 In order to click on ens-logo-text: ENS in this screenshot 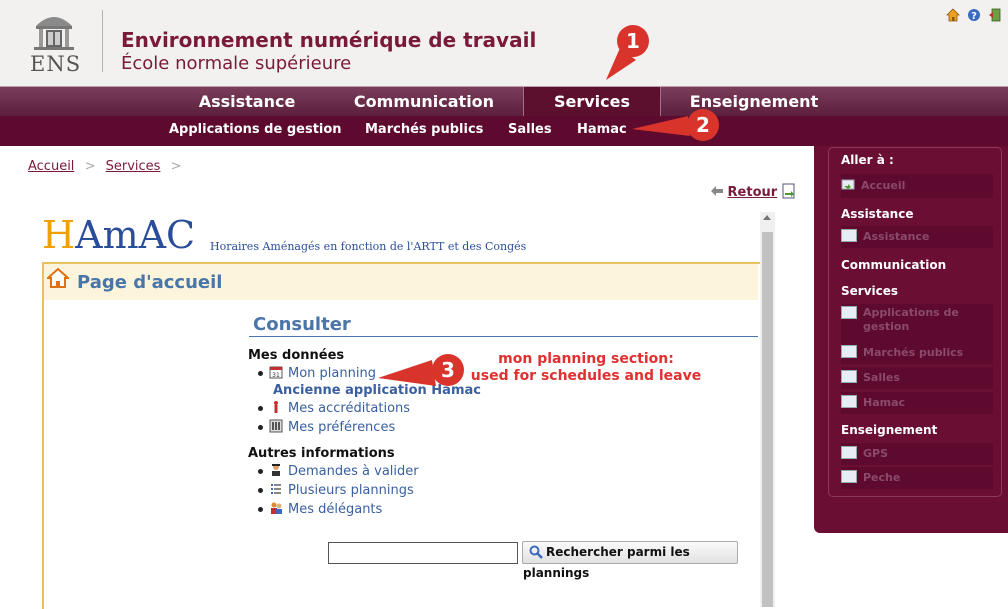, I will do `click(56, 64)`.